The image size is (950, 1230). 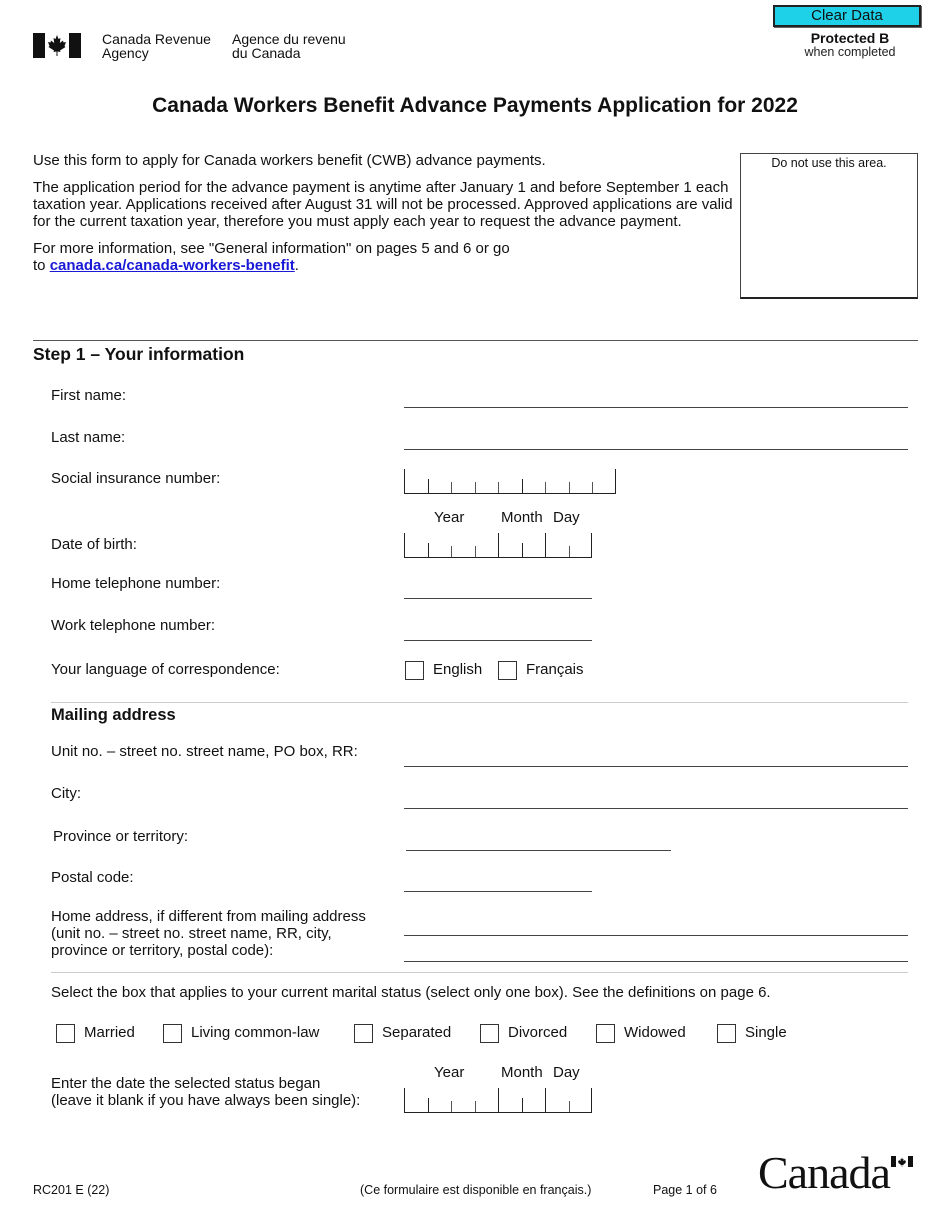 What do you see at coordinates (41, 265) in the screenshot?
I see `more-info-to: to` at bounding box center [41, 265].